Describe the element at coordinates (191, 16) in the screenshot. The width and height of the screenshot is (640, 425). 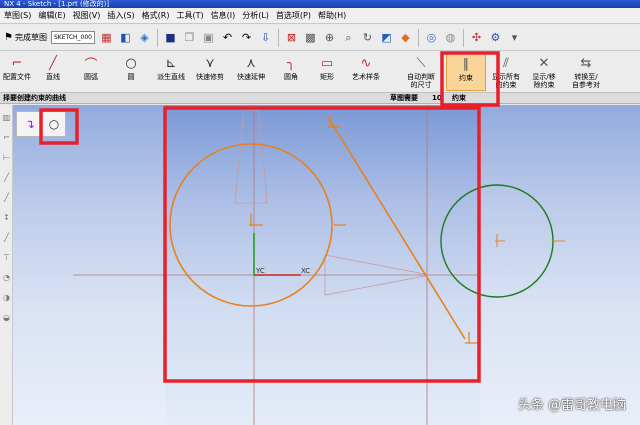
I see `menu-tools: 工具(T)` at that location.